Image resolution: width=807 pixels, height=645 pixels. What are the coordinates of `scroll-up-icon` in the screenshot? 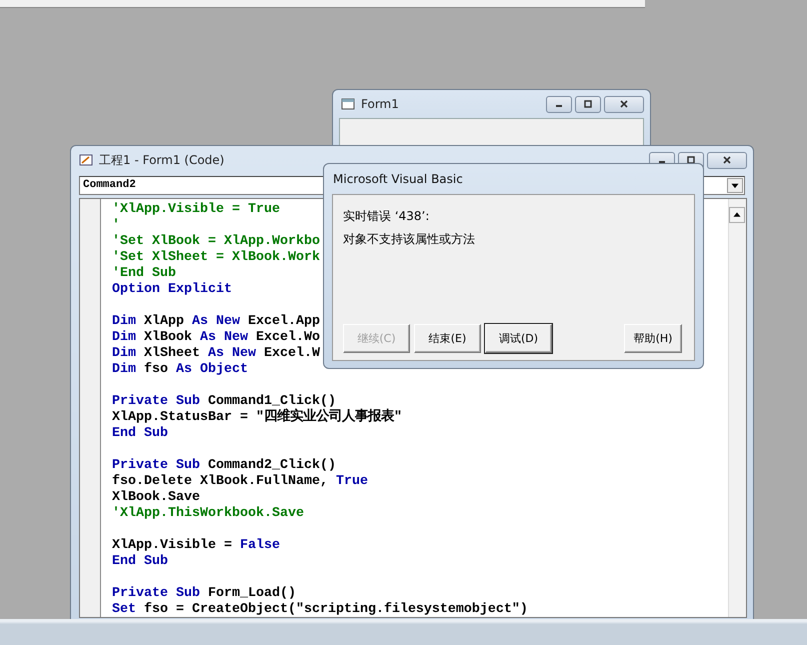 It's located at (737, 215).